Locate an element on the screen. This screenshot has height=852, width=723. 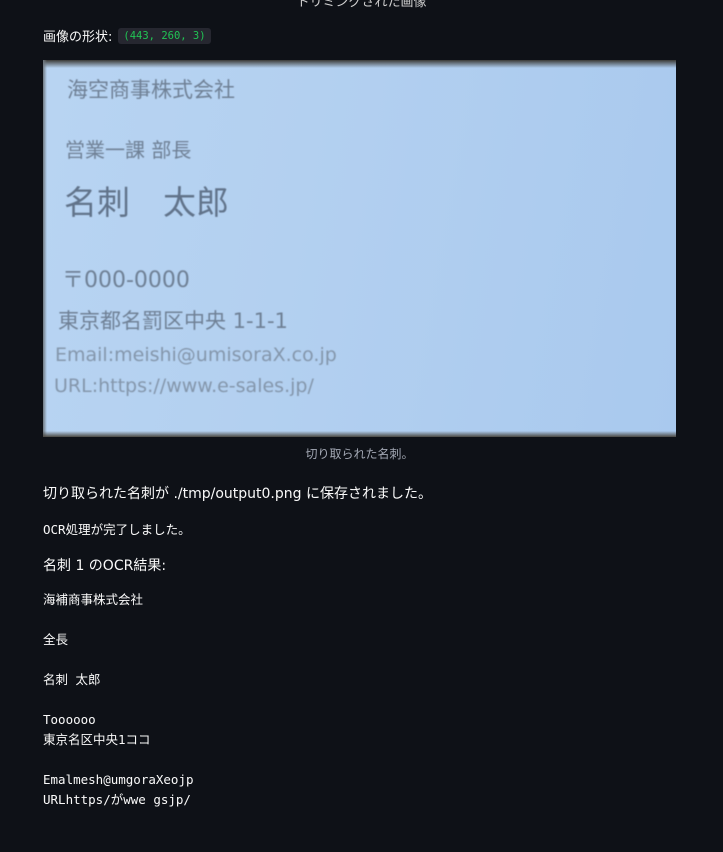
card-email: Email:meishi@umisoraX.co.jp is located at coordinates (196, 355).